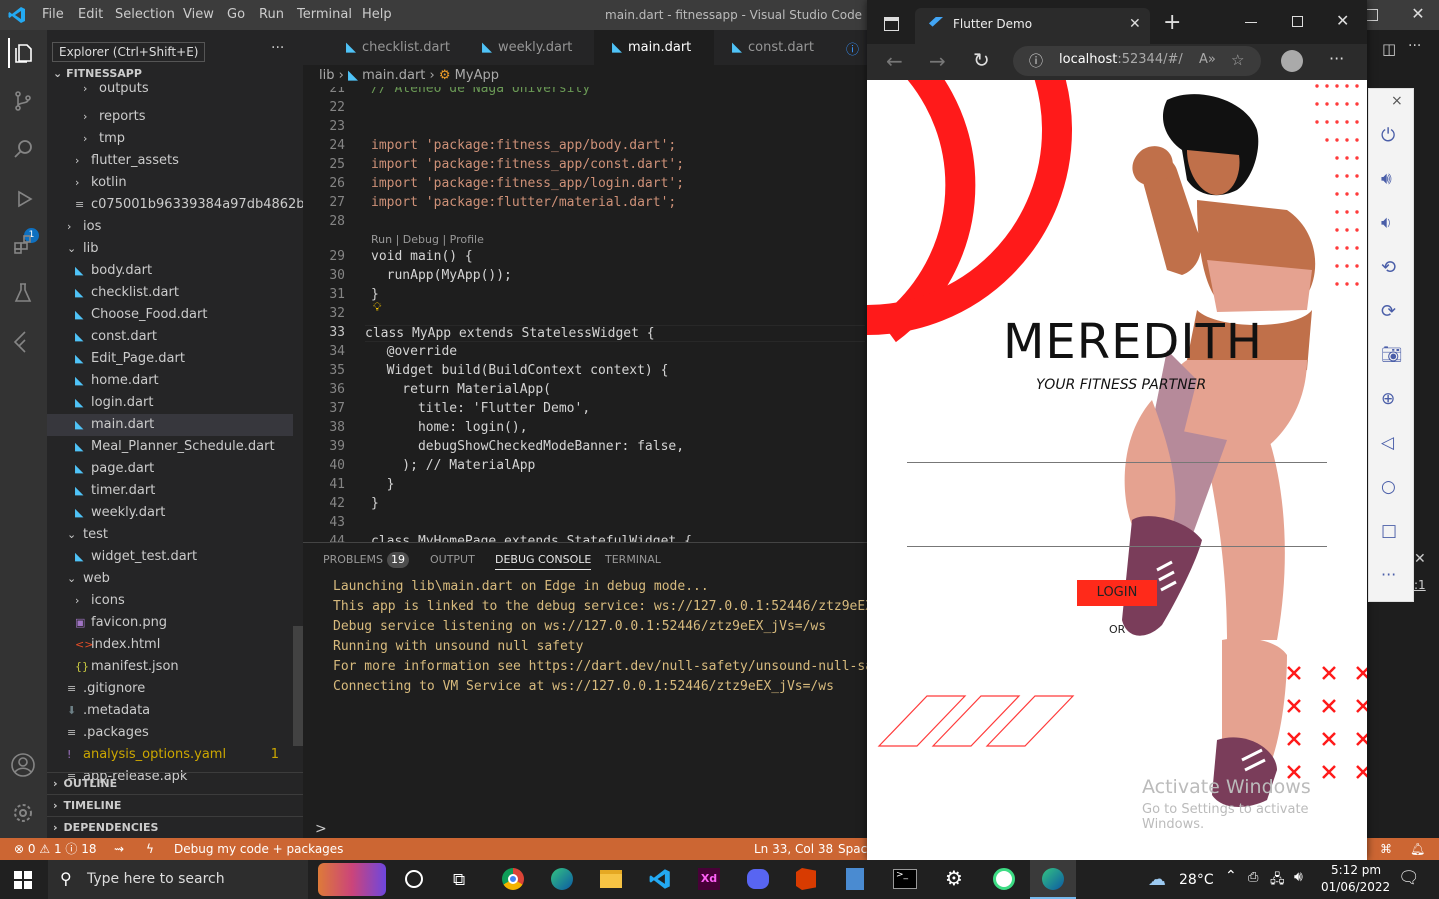  Describe the element at coordinates (660, 879) in the screenshot. I see `vscode-taskbar-icon` at that location.